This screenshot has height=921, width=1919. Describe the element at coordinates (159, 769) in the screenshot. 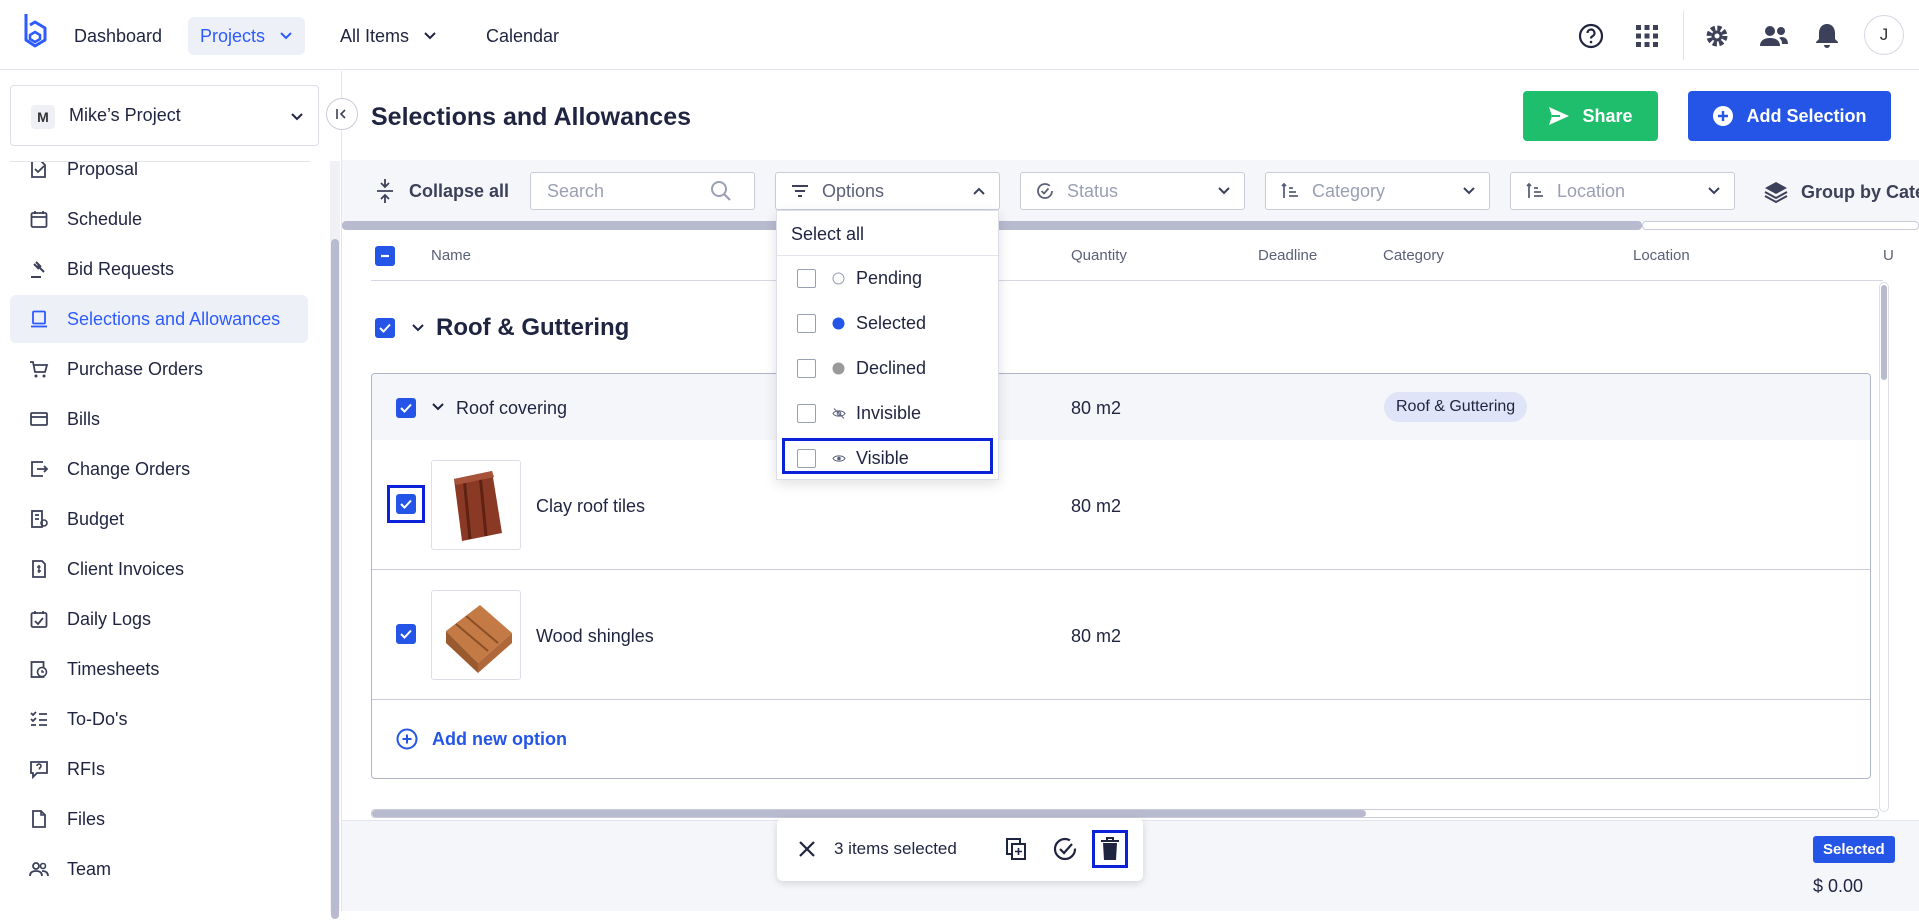

I see `sidebar-item-rfis: RFIs` at that location.